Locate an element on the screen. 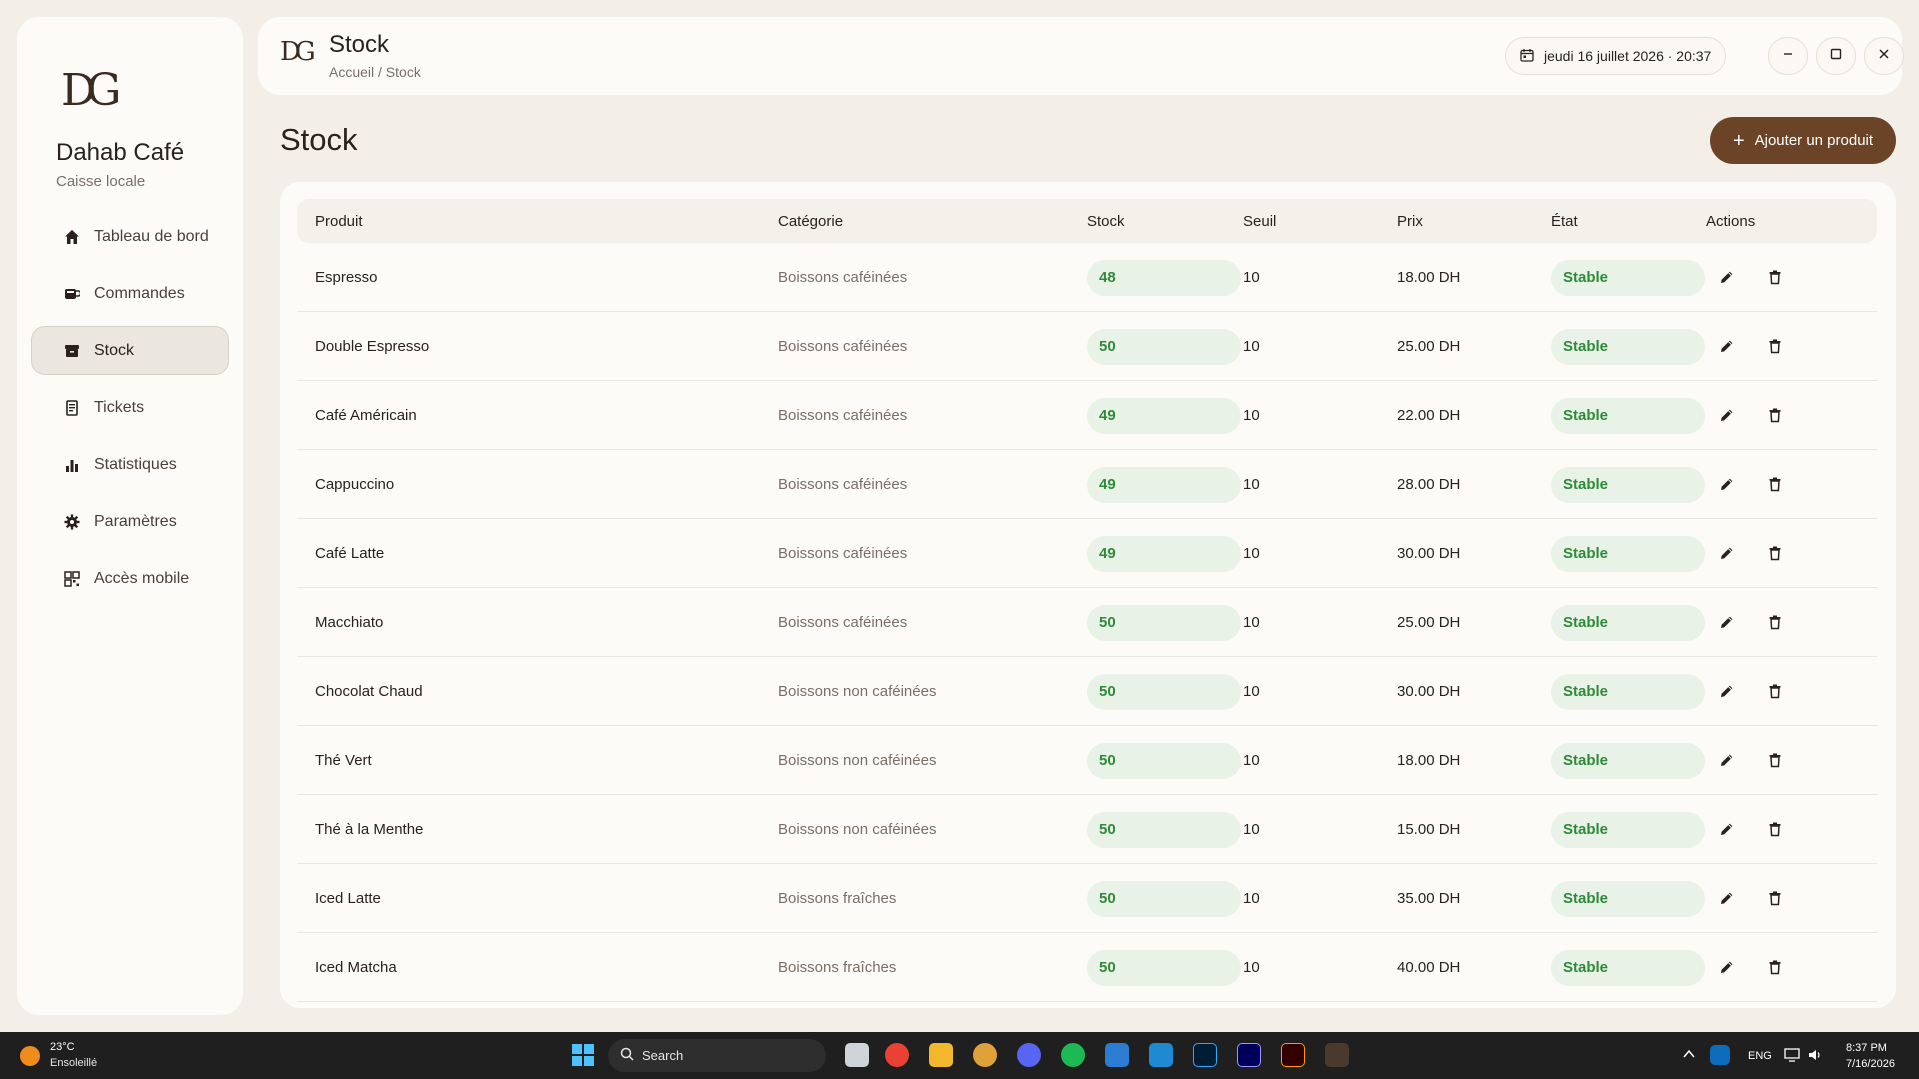 The image size is (1919, 1079). clock-date: 7/16/2026 is located at coordinates (1870, 1064).